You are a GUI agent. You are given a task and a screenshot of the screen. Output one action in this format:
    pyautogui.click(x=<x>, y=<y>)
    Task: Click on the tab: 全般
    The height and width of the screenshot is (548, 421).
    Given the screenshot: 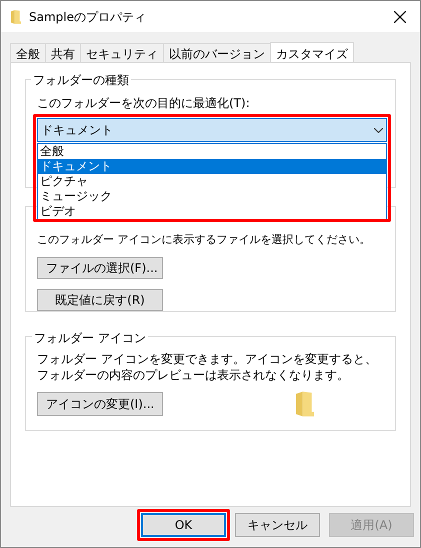 What is the action you would take?
    pyautogui.click(x=28, y=52)
    